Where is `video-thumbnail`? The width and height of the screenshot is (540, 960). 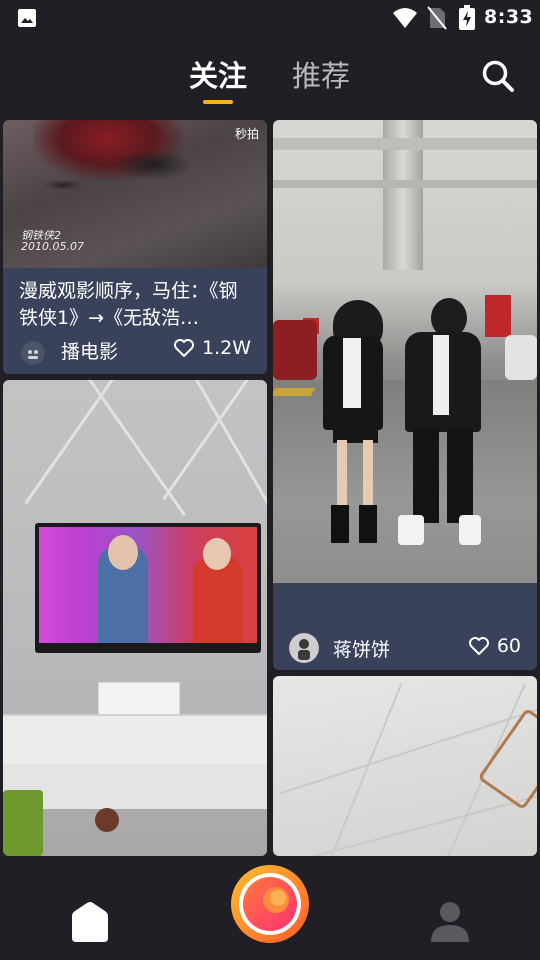
video-thumbnail is located at coordinates (405, 766).